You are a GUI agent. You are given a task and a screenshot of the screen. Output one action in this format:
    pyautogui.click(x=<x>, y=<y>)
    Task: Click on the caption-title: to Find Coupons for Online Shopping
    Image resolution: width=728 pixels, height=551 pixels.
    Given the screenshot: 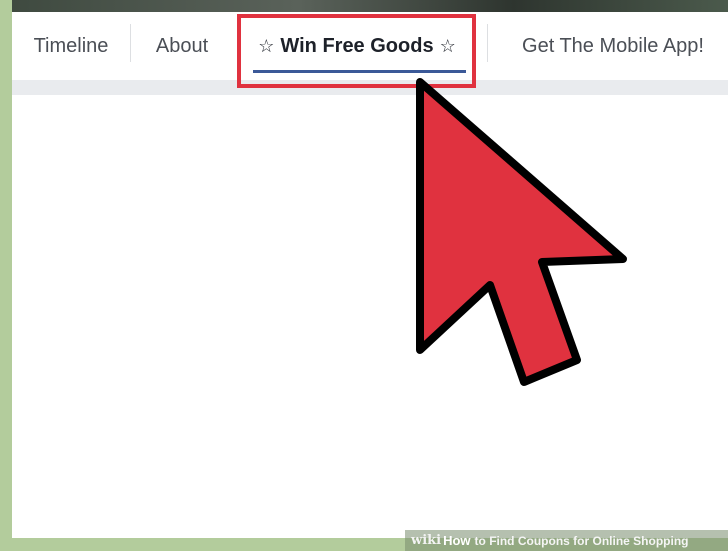 What is the action you would take?
    pyautogui.click(x=581, y=540)
    